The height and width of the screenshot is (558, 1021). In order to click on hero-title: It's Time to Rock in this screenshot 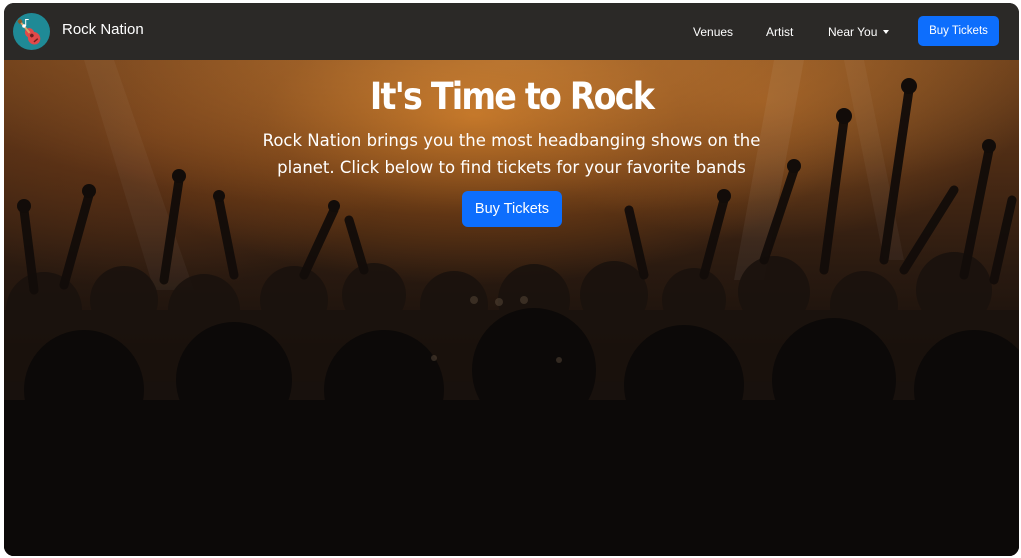, I will do `click(512, 96)`.